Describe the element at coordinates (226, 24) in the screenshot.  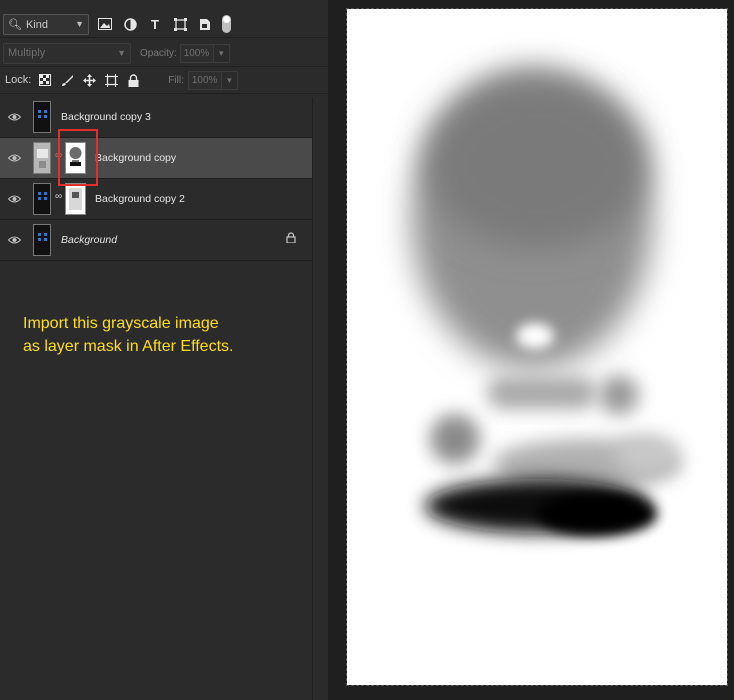
I see `filter-toggle` at that location.